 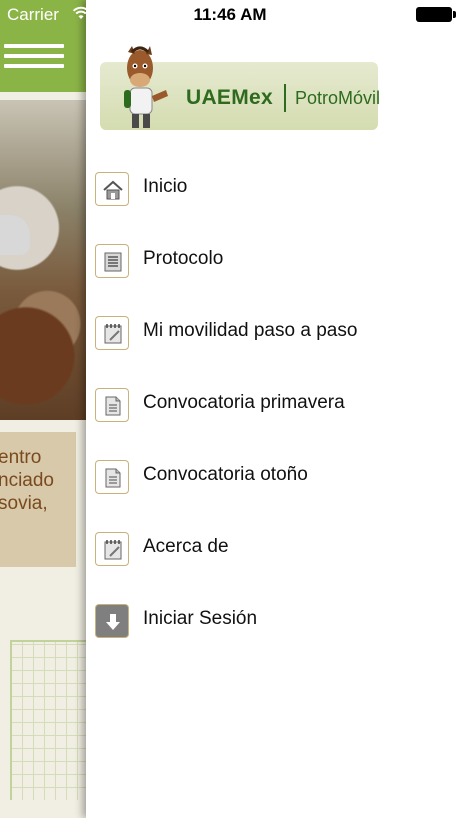 I want to click on app-logo-banner: UAEMex PotroMóvil, so click(x=240, y=88).